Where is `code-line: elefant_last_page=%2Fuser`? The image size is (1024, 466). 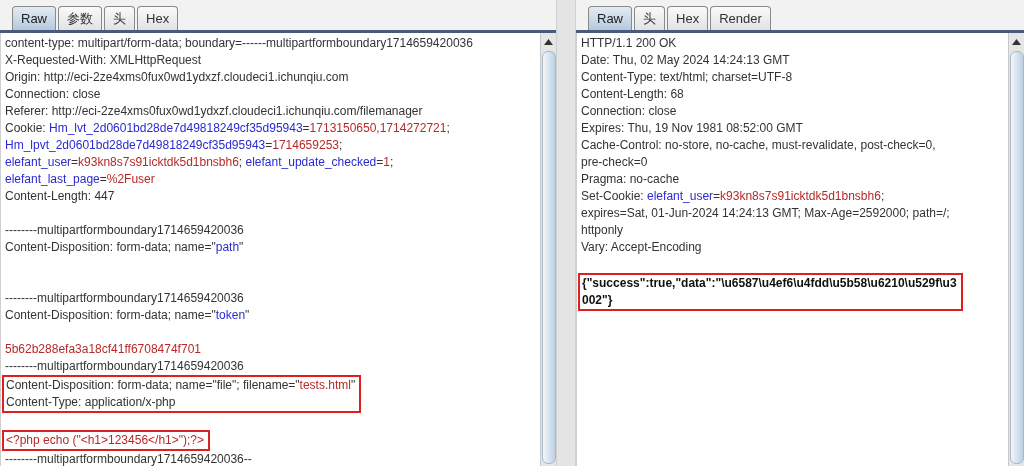
code-line: elefant_last_page=%2Fuser is located at coordinates (80, 179).